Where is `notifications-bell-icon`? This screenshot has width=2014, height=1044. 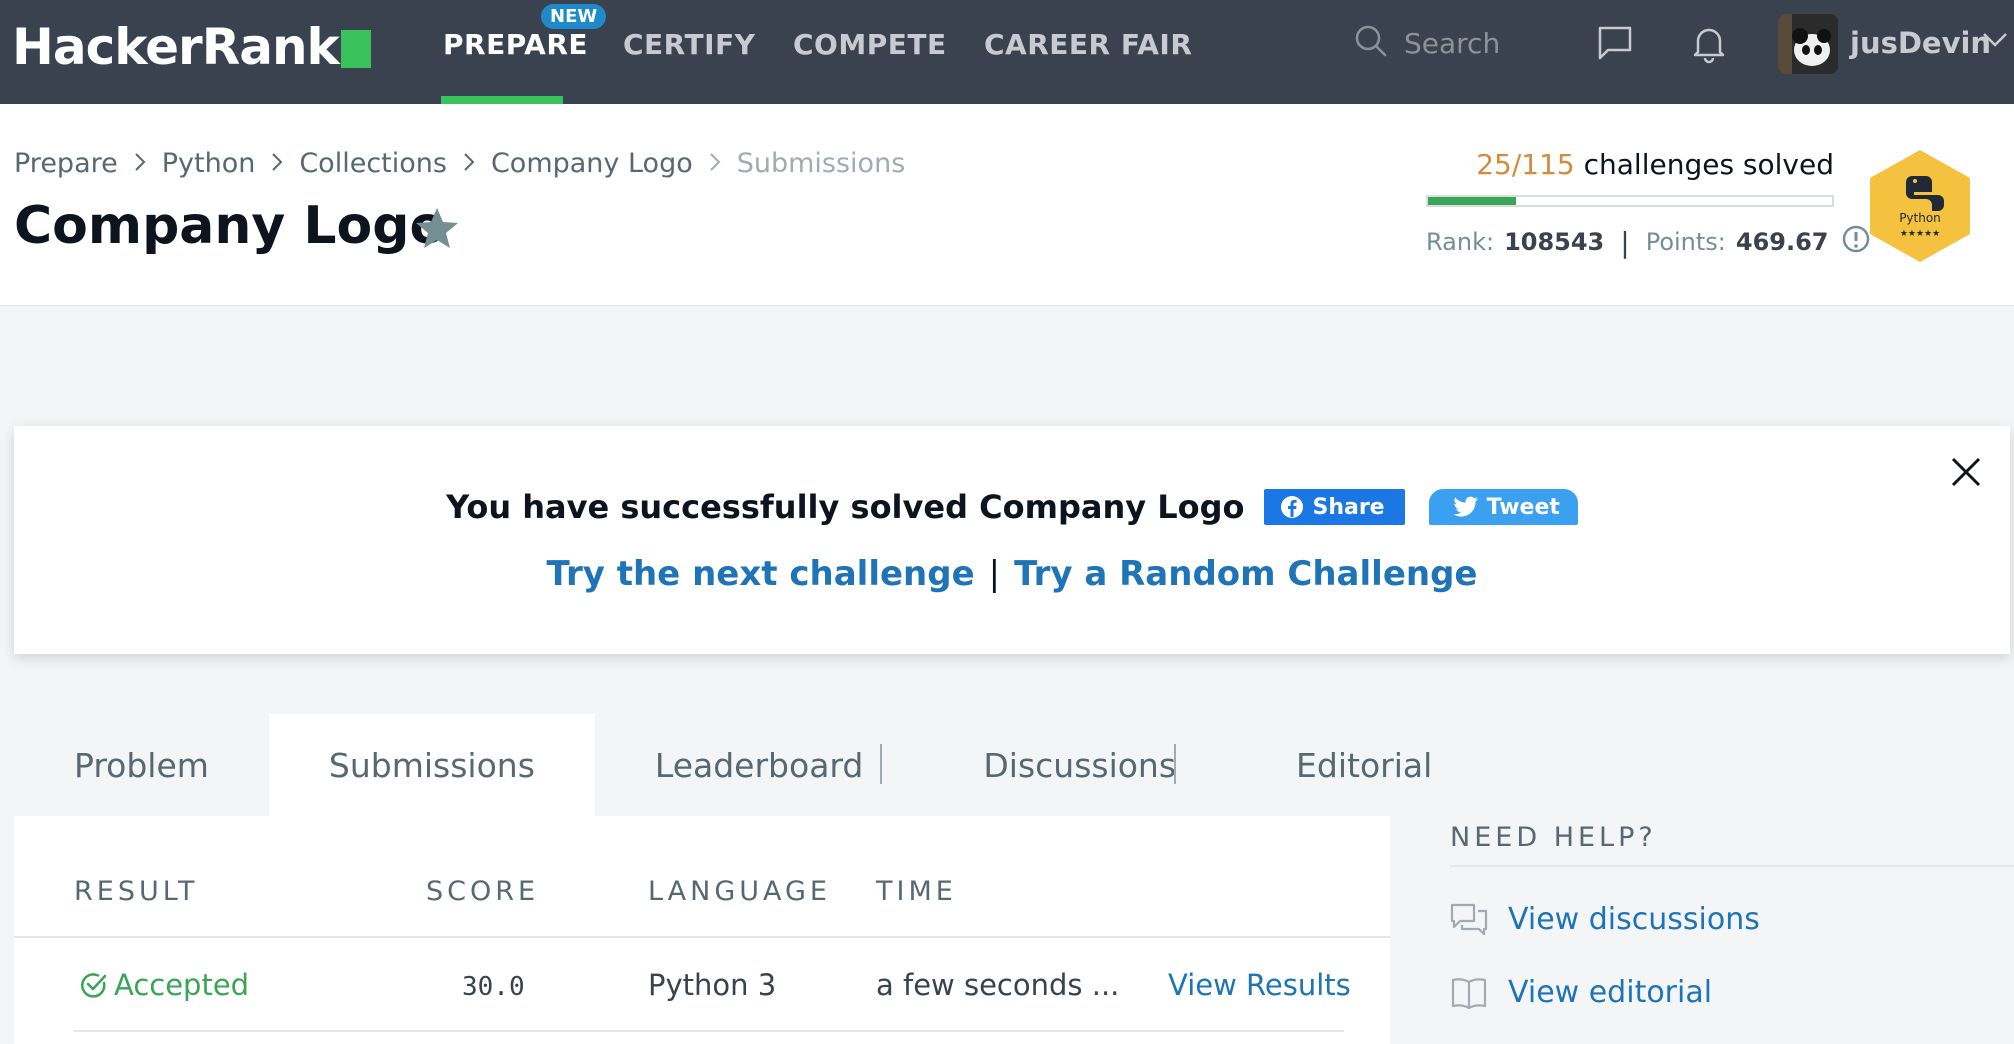 notifications-bell-icon is located at coordinates (1709, 46).